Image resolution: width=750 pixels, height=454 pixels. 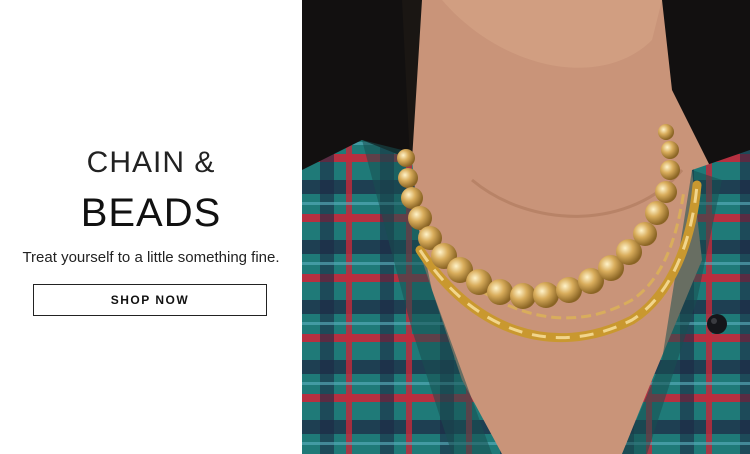 What do you see at coordinates (150, 300) in the screenshot?
I see `shop-now-button: SHOP NOW` at bounding box center [150, 300].